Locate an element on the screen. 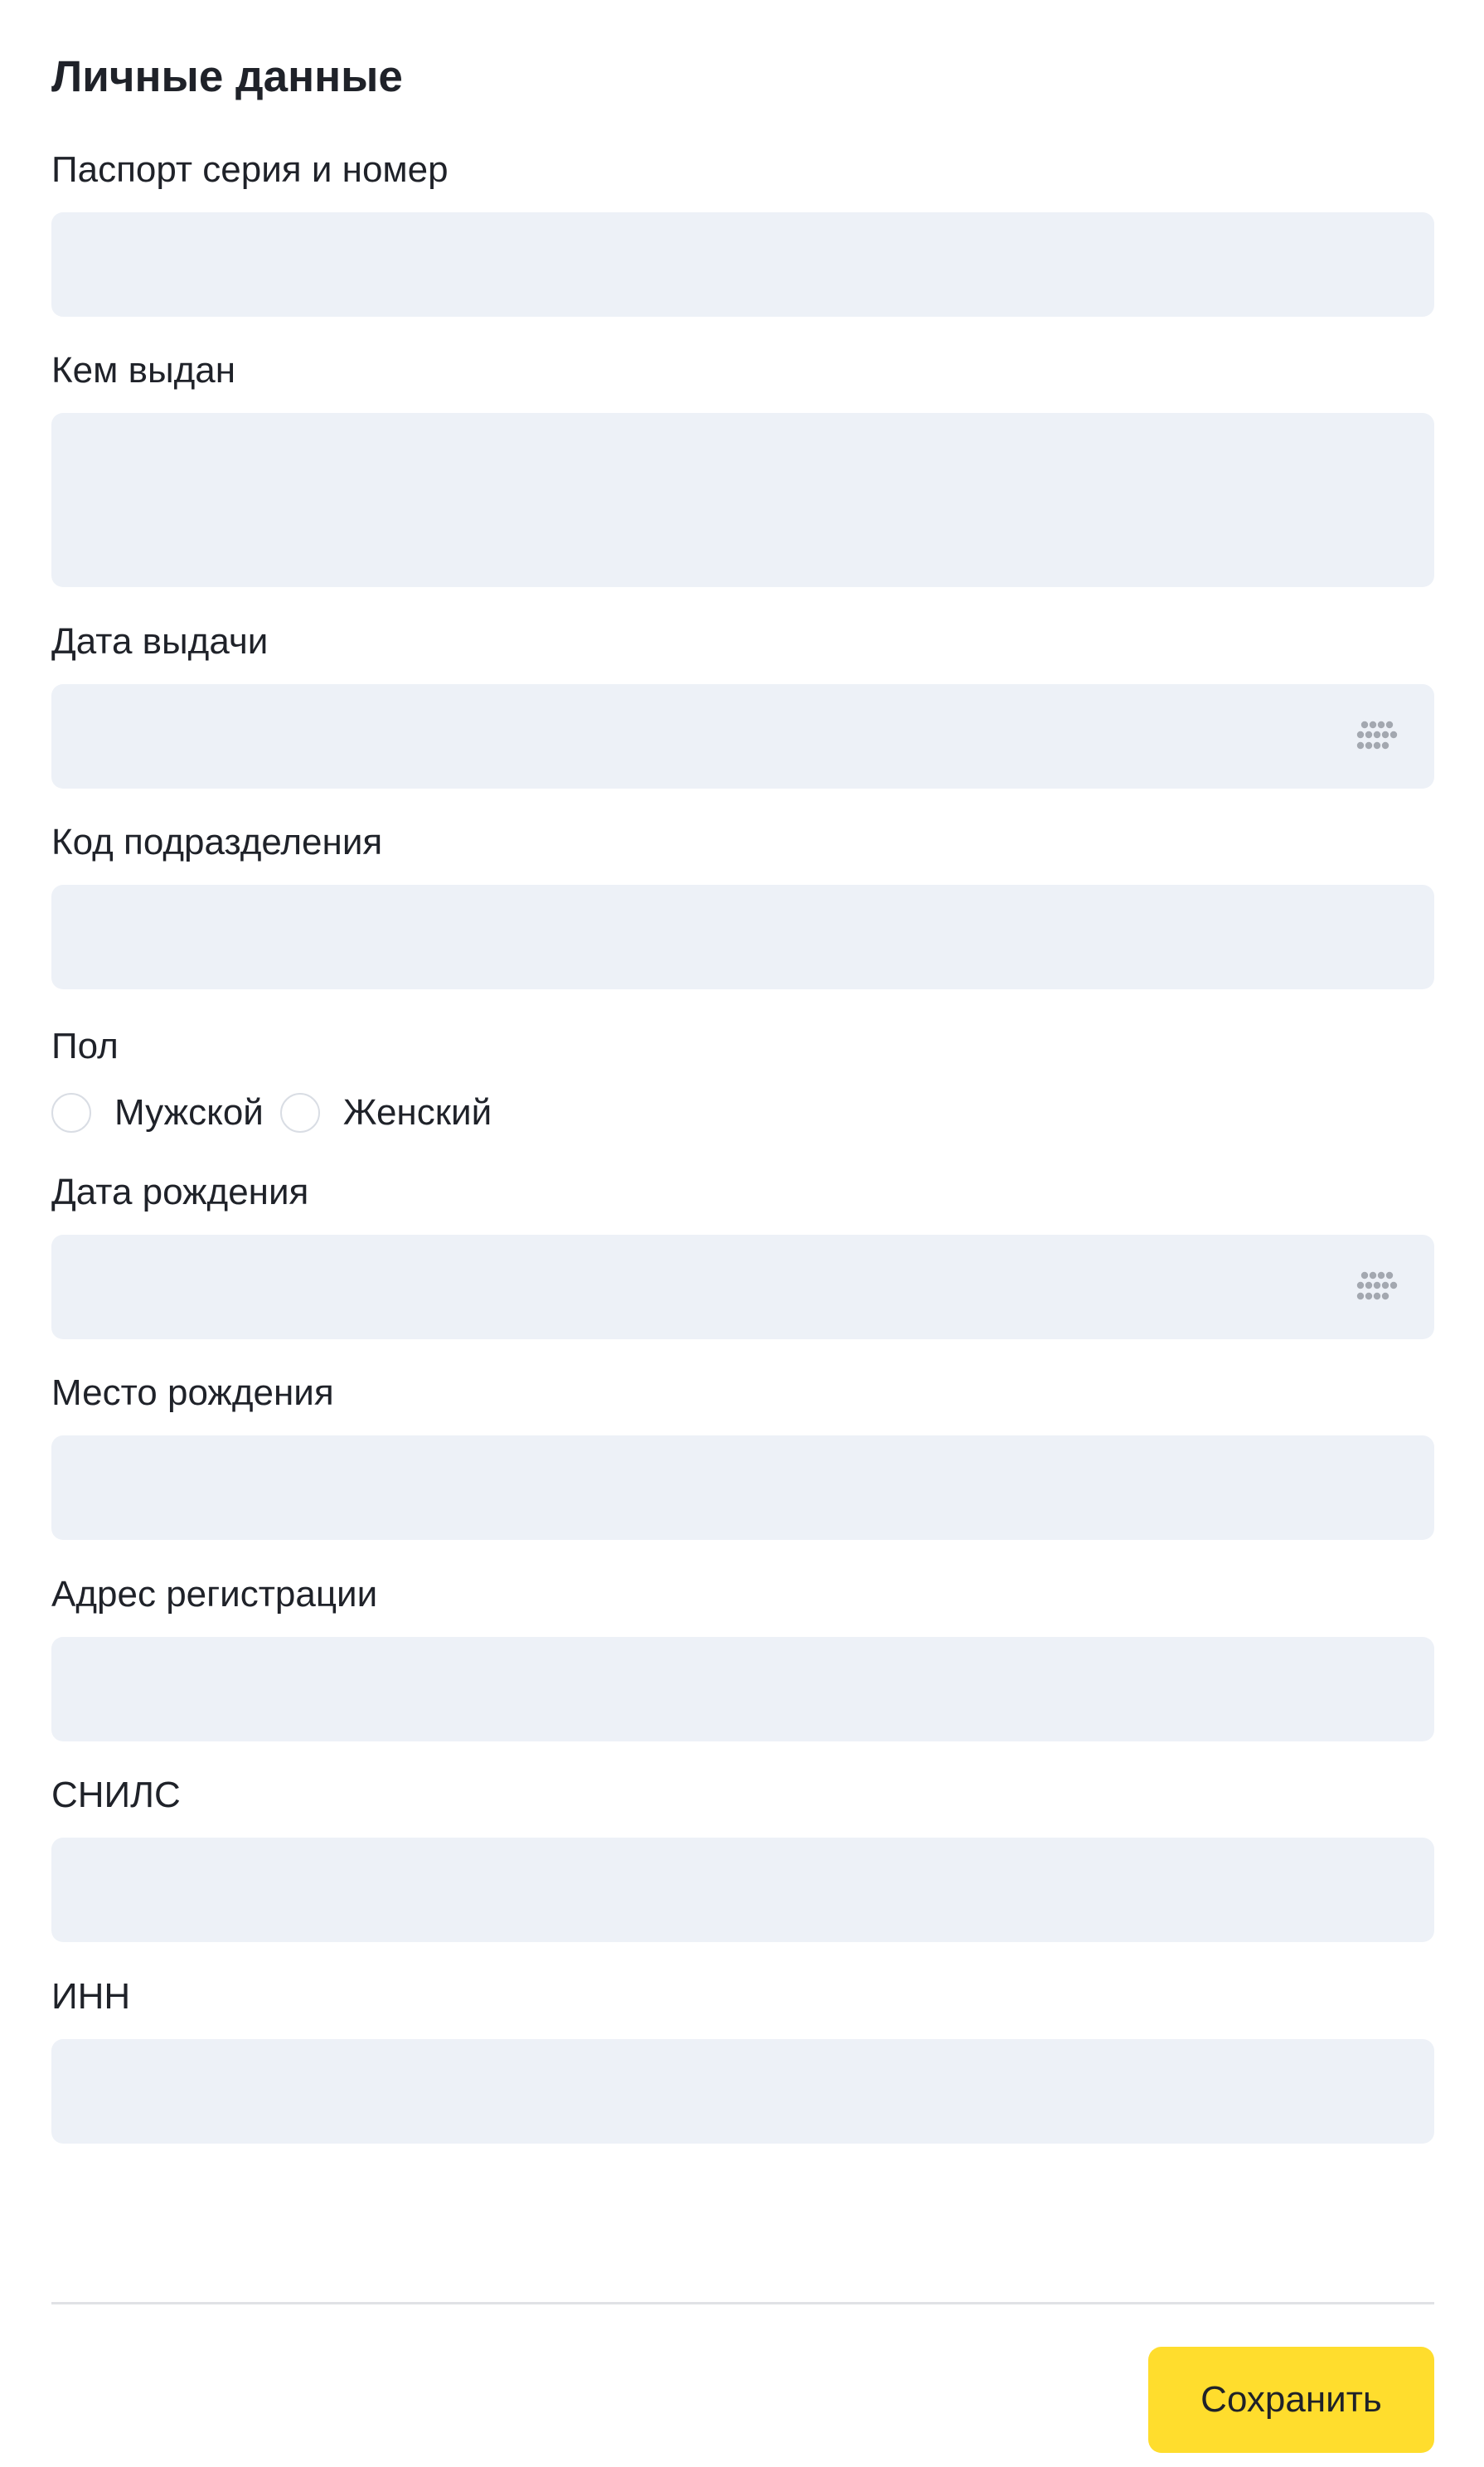 Image resolution: width=1484 pixels, height=2467 pixels. gender-option-female: Женский is located at coordinates (386, 1113).